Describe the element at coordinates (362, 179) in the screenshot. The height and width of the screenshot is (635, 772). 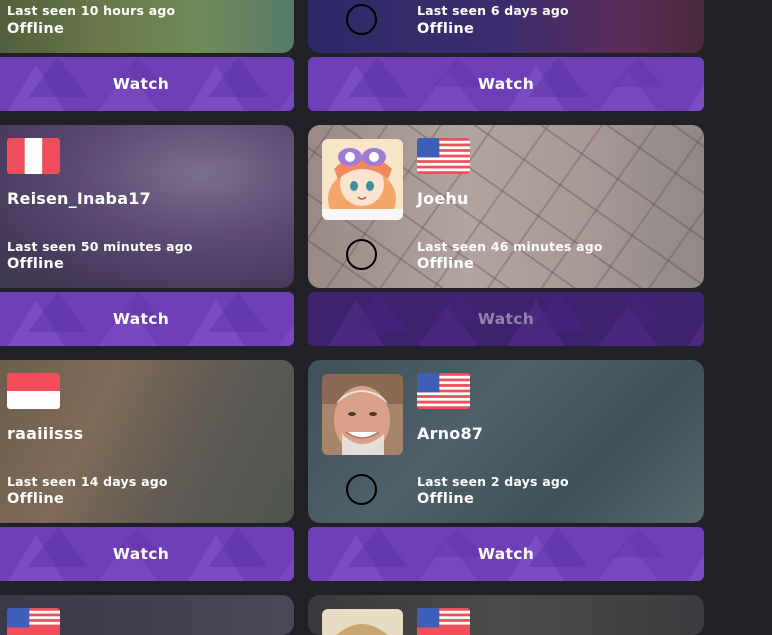
I see `anime-girl-avatar` at that location.